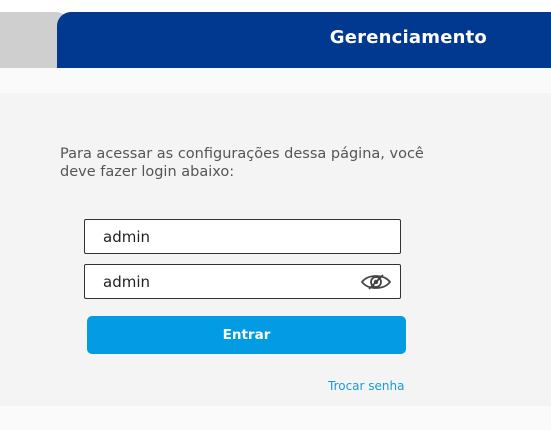 This screenshot has width=551, height=430. I want to click on username-field, so click(242, 236).